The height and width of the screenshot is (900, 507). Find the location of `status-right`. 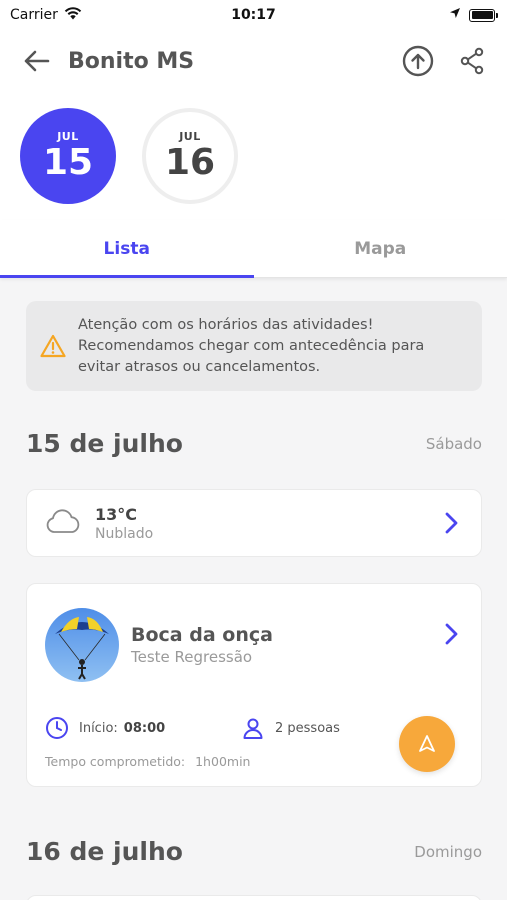

status-right is located at coordinates (473, 15).